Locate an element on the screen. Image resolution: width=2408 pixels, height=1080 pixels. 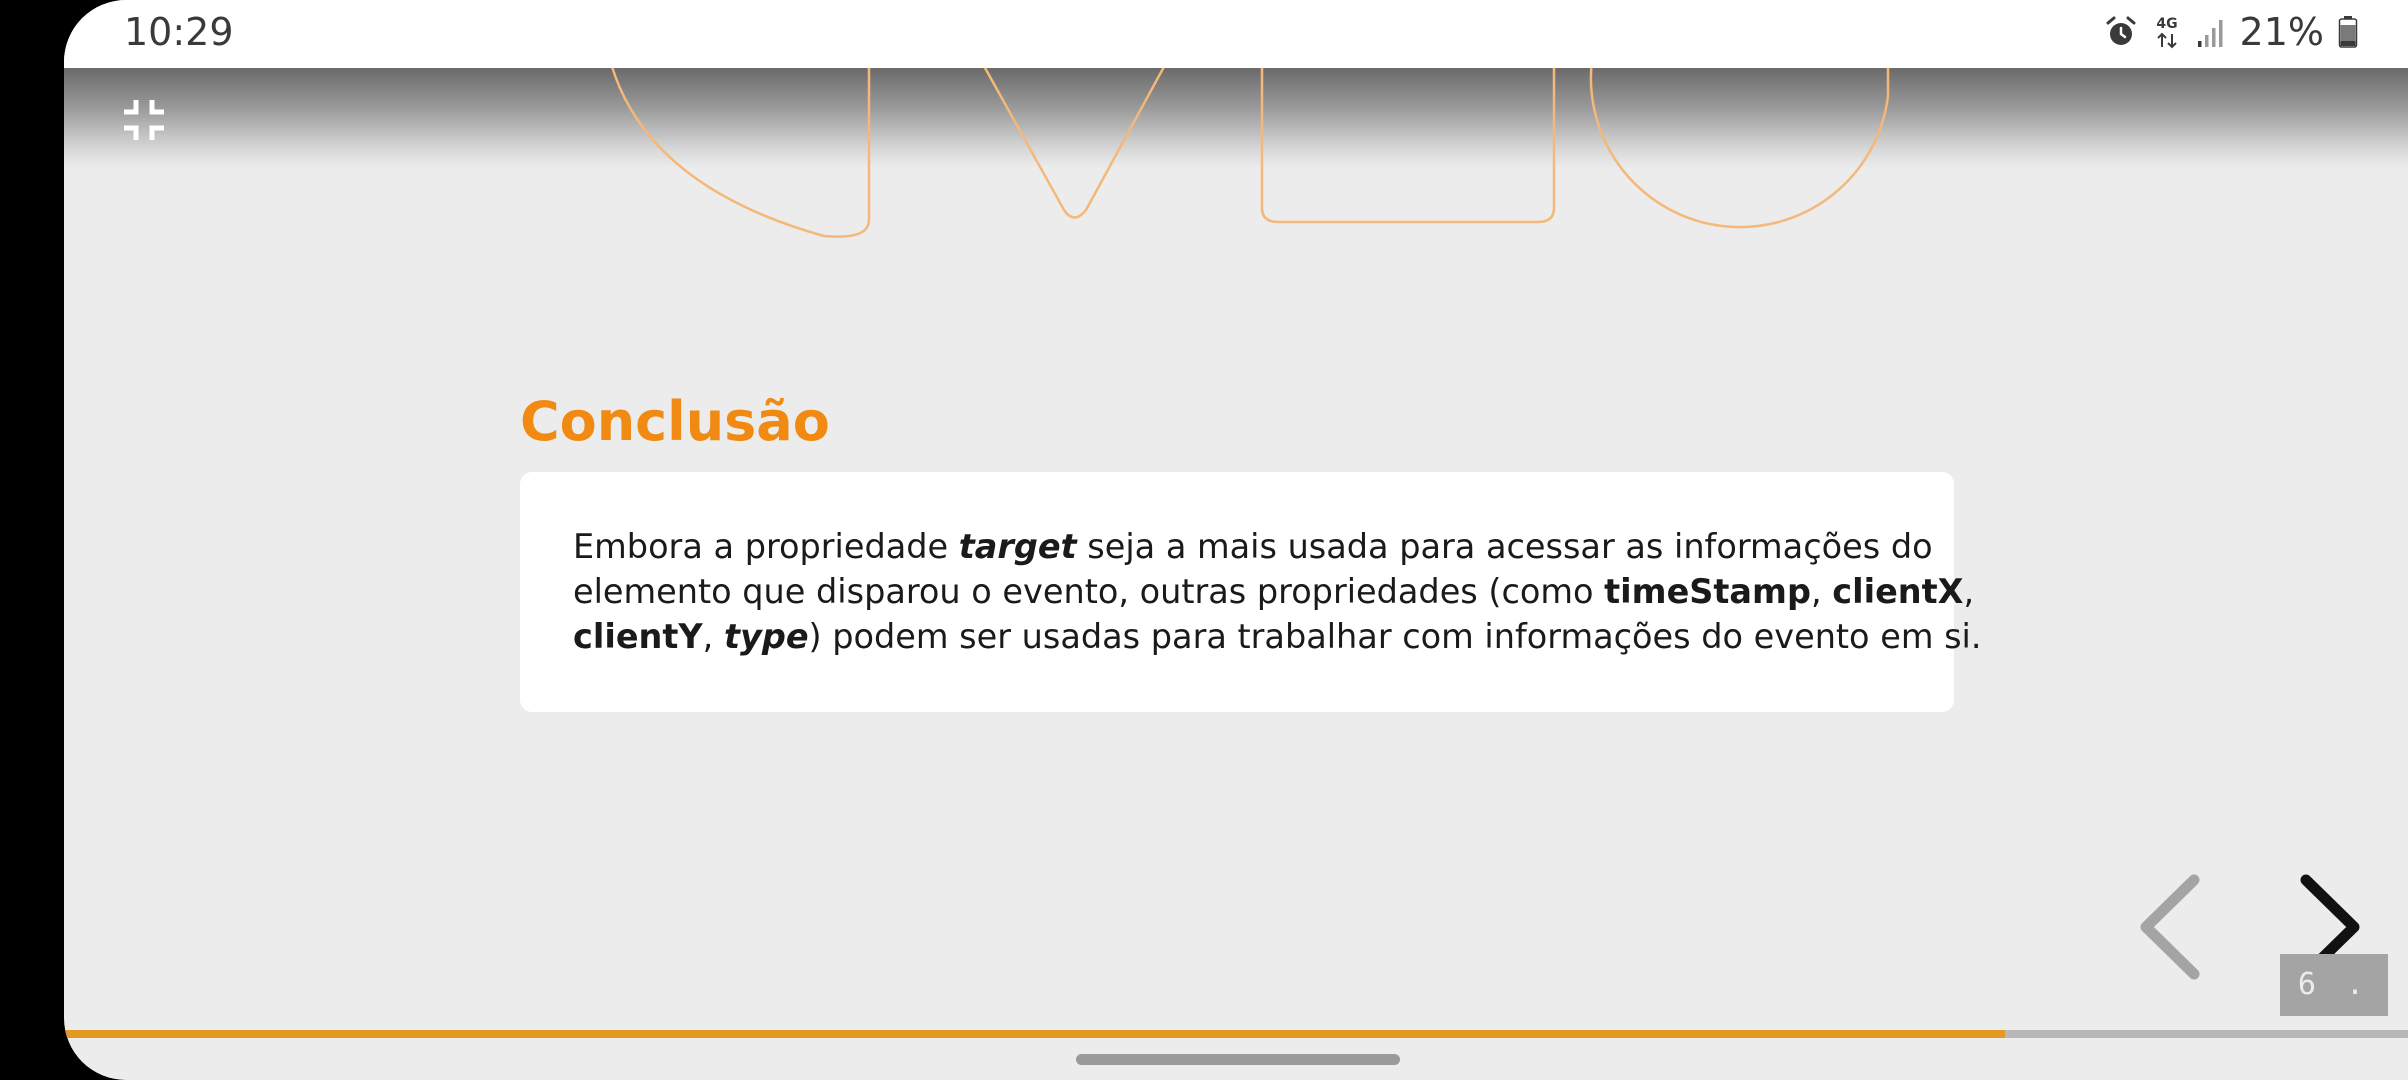
slide-number: 6 . 1 is located at coordinates (2334, 1009).